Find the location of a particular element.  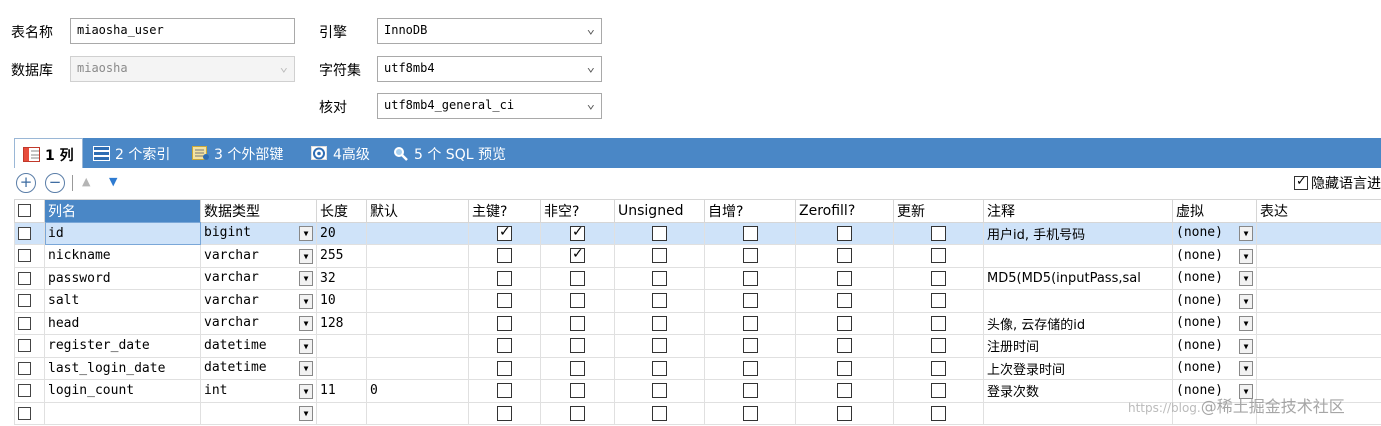

table-row: last_login_date datetime ▼ 上次登录时间 (none) ▼ is located at coordinates (697, 368).